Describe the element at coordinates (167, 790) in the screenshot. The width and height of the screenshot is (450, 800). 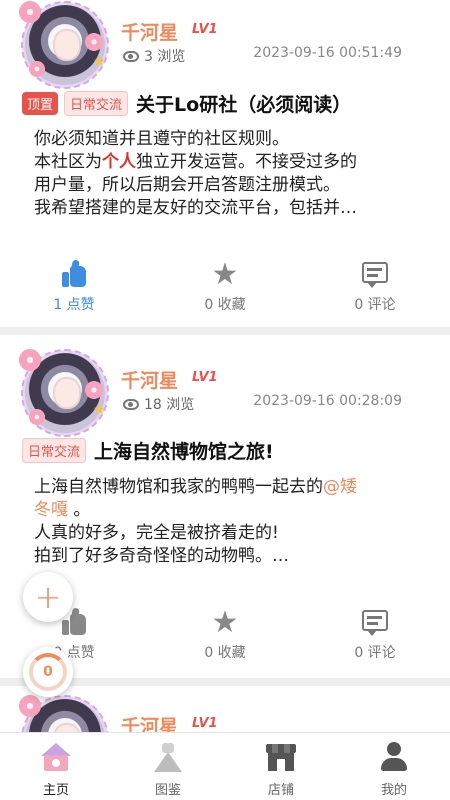
I see `tab-label: 图鉴` at that location.